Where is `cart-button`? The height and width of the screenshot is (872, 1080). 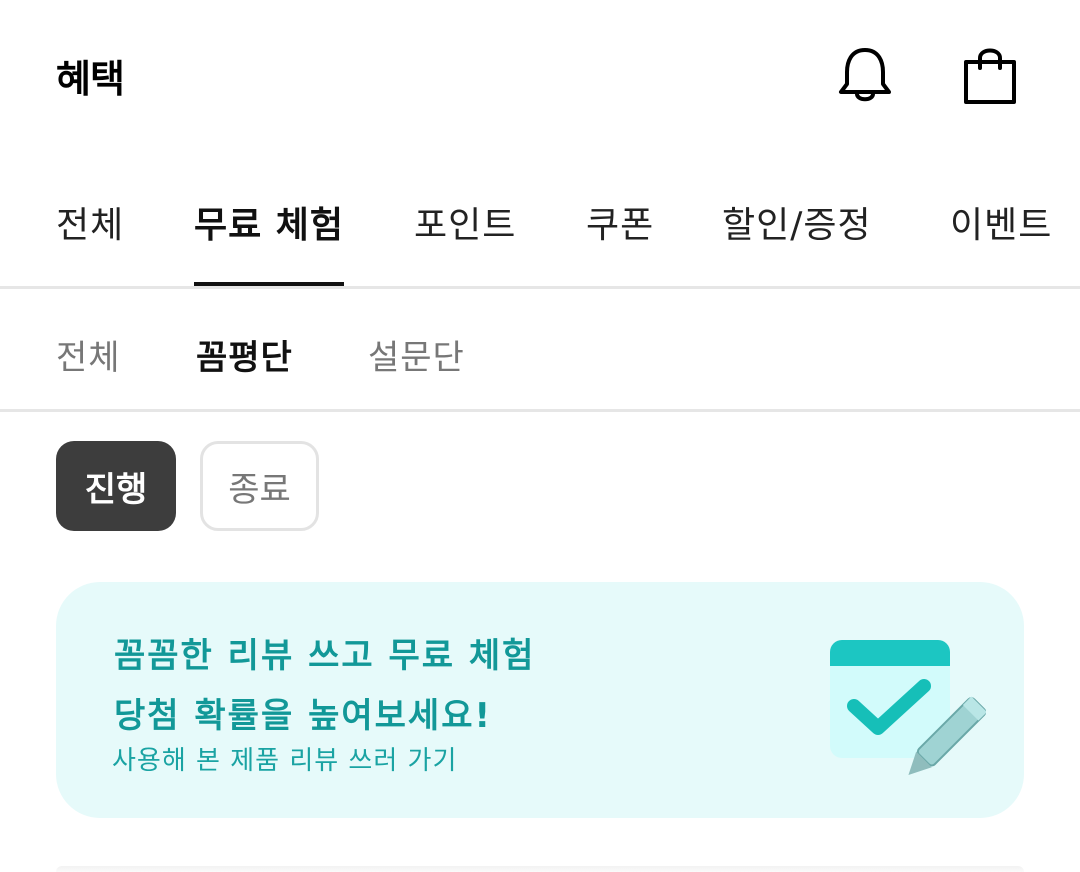 cart-button is located at coordinates (990, 75).